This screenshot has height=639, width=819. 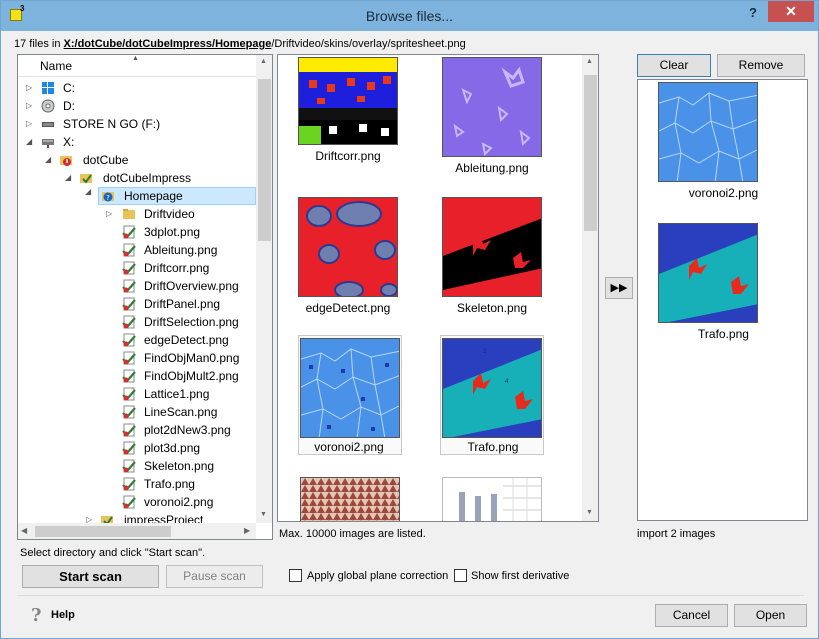 What do you see at coordinates (24, 530) in the screenshot?
I see `scroll-left-icon: ◀` at bounding box center [24, 530].